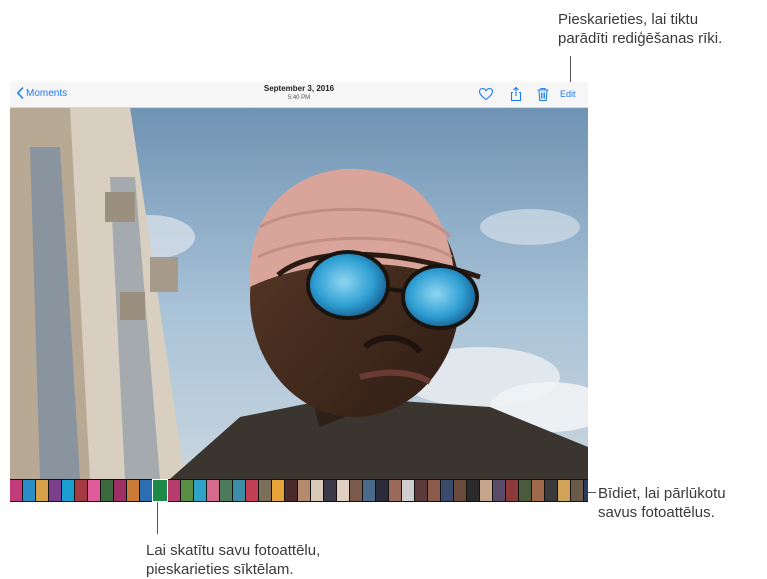 This screenshot has height=579, width=767. What do you see at coordinates (299, 98) in the screenshot?
I see `photo-time: 5:40 PM` at bounding box center [299, 98].